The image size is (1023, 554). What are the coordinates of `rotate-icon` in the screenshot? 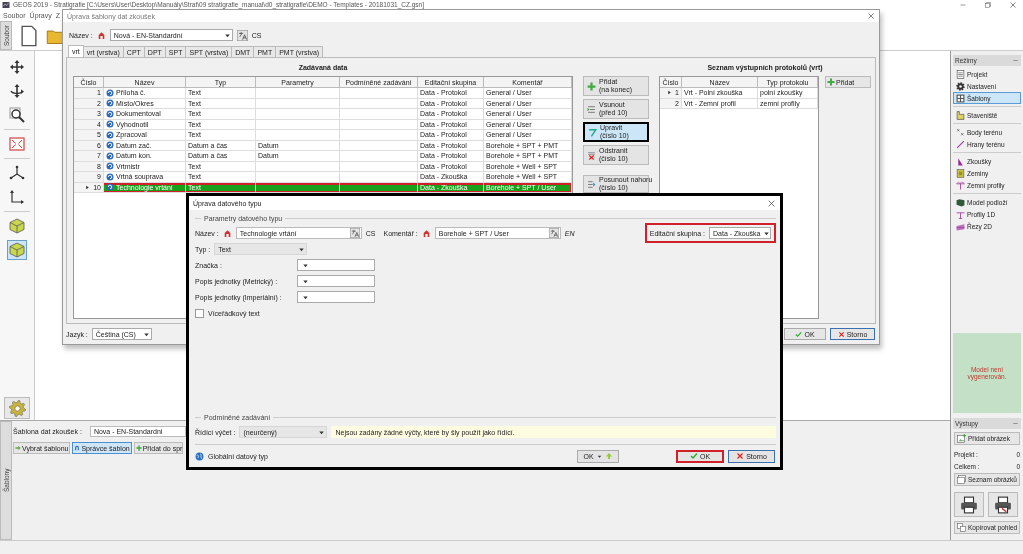 It's located at (17, 91).